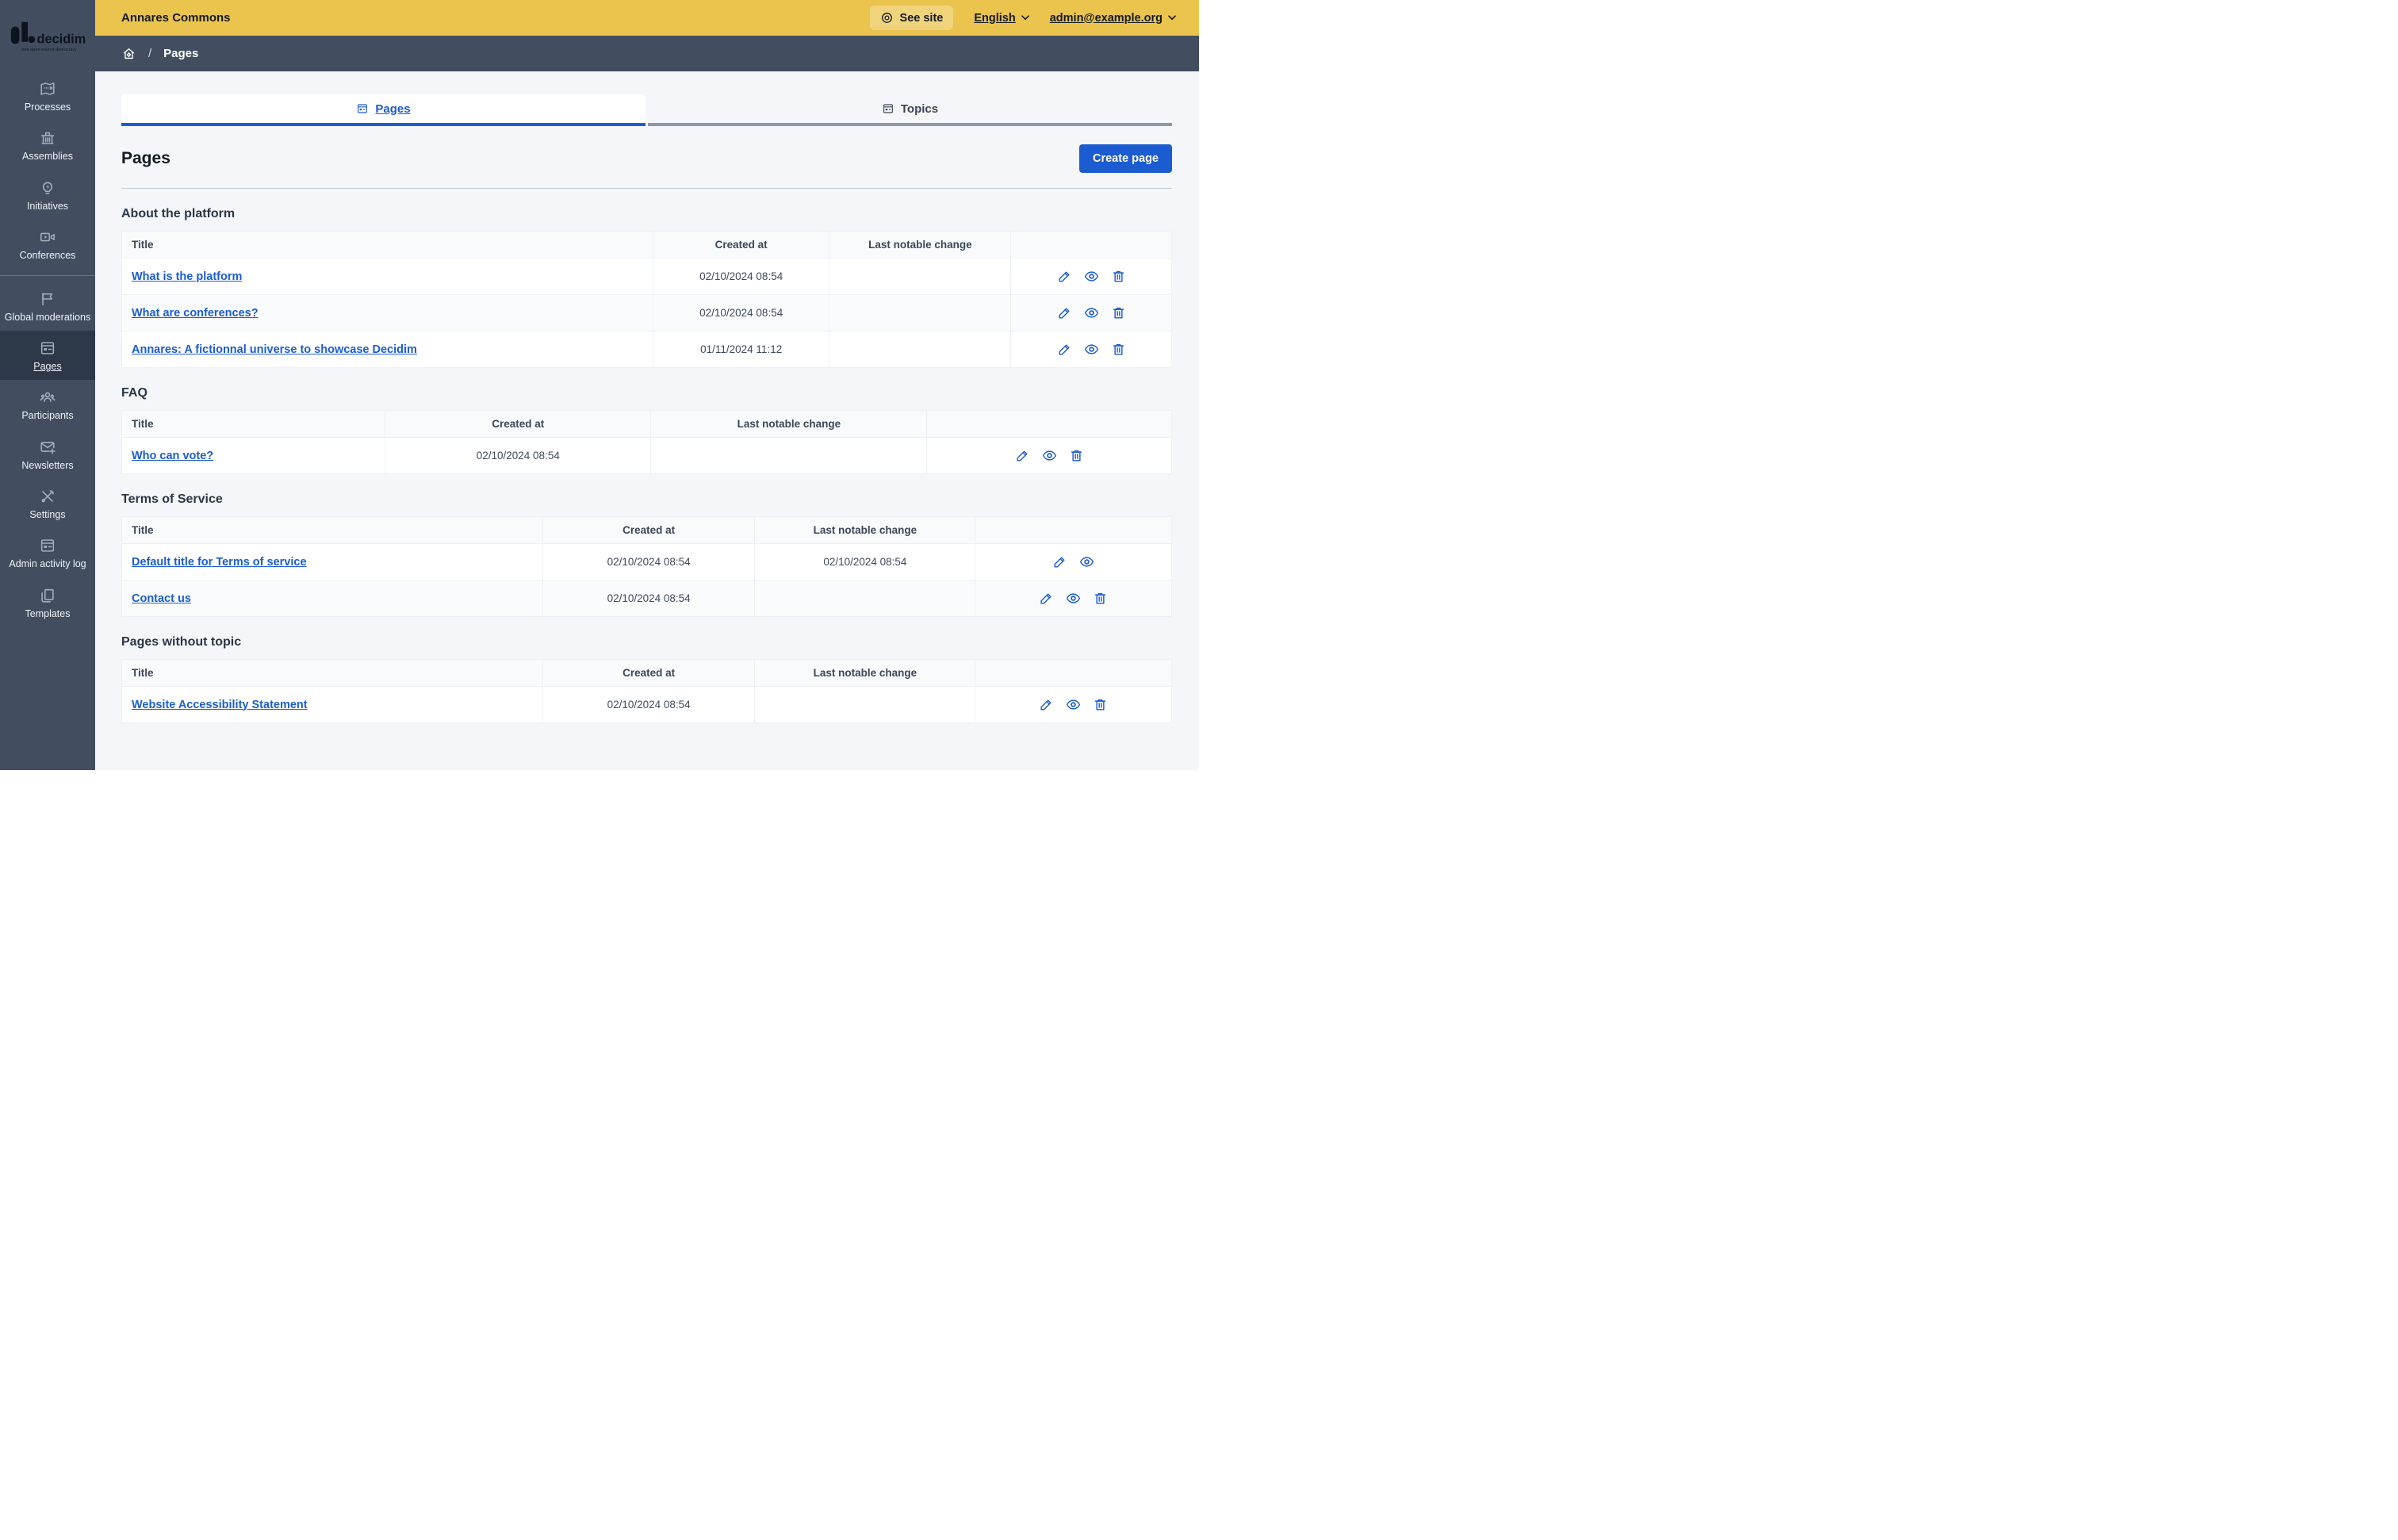 This screenshot has height=1540, width=2398. What do you see at coordinates (48, 465) in the screenshot?
I see `sidebar-item-label: Newsletters` at bounding box center [48, 465].